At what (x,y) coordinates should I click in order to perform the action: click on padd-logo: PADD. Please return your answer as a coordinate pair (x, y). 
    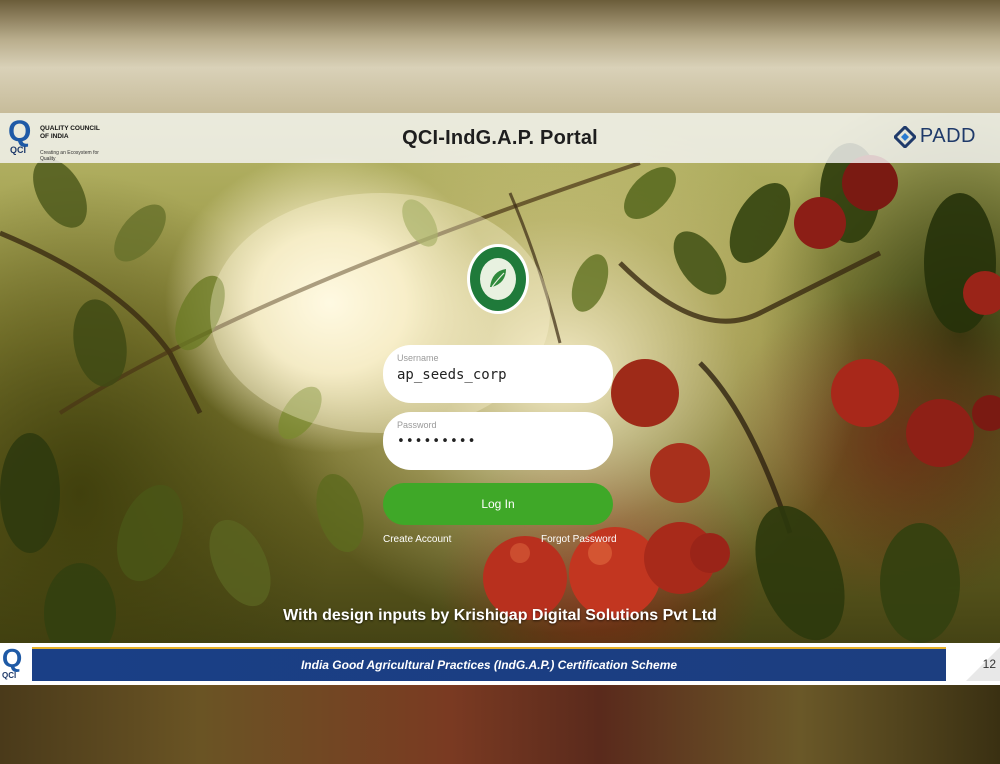
    Looking at the image, I should click on (934, 136).